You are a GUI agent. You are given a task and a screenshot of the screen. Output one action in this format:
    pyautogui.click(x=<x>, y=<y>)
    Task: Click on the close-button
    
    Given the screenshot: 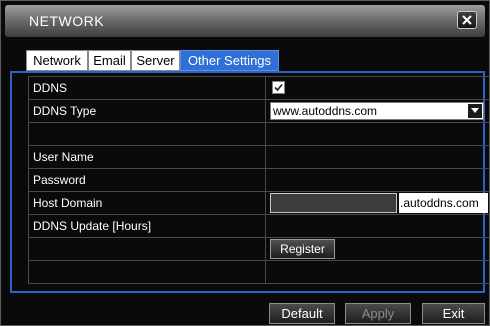 What is the action you would take?
    pyautogui.click(x=467, y=20)
    